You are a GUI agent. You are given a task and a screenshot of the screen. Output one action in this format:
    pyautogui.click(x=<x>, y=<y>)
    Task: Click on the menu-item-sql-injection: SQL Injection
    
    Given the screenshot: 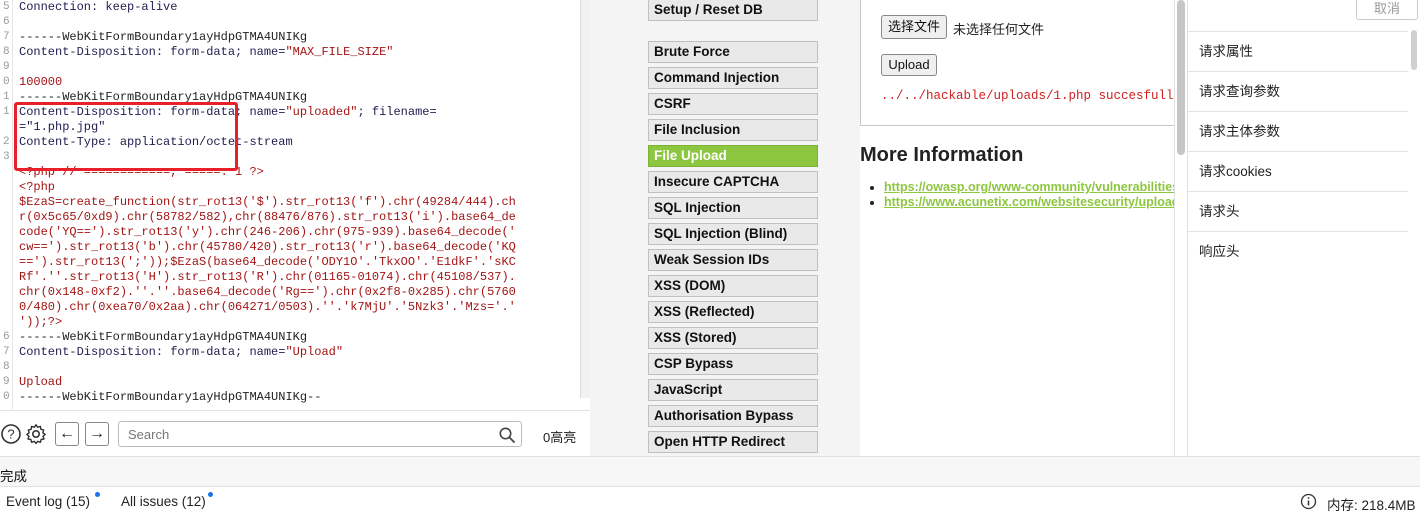 What is the action you would take?
    pyautogui.click(x=733, y=208)
    